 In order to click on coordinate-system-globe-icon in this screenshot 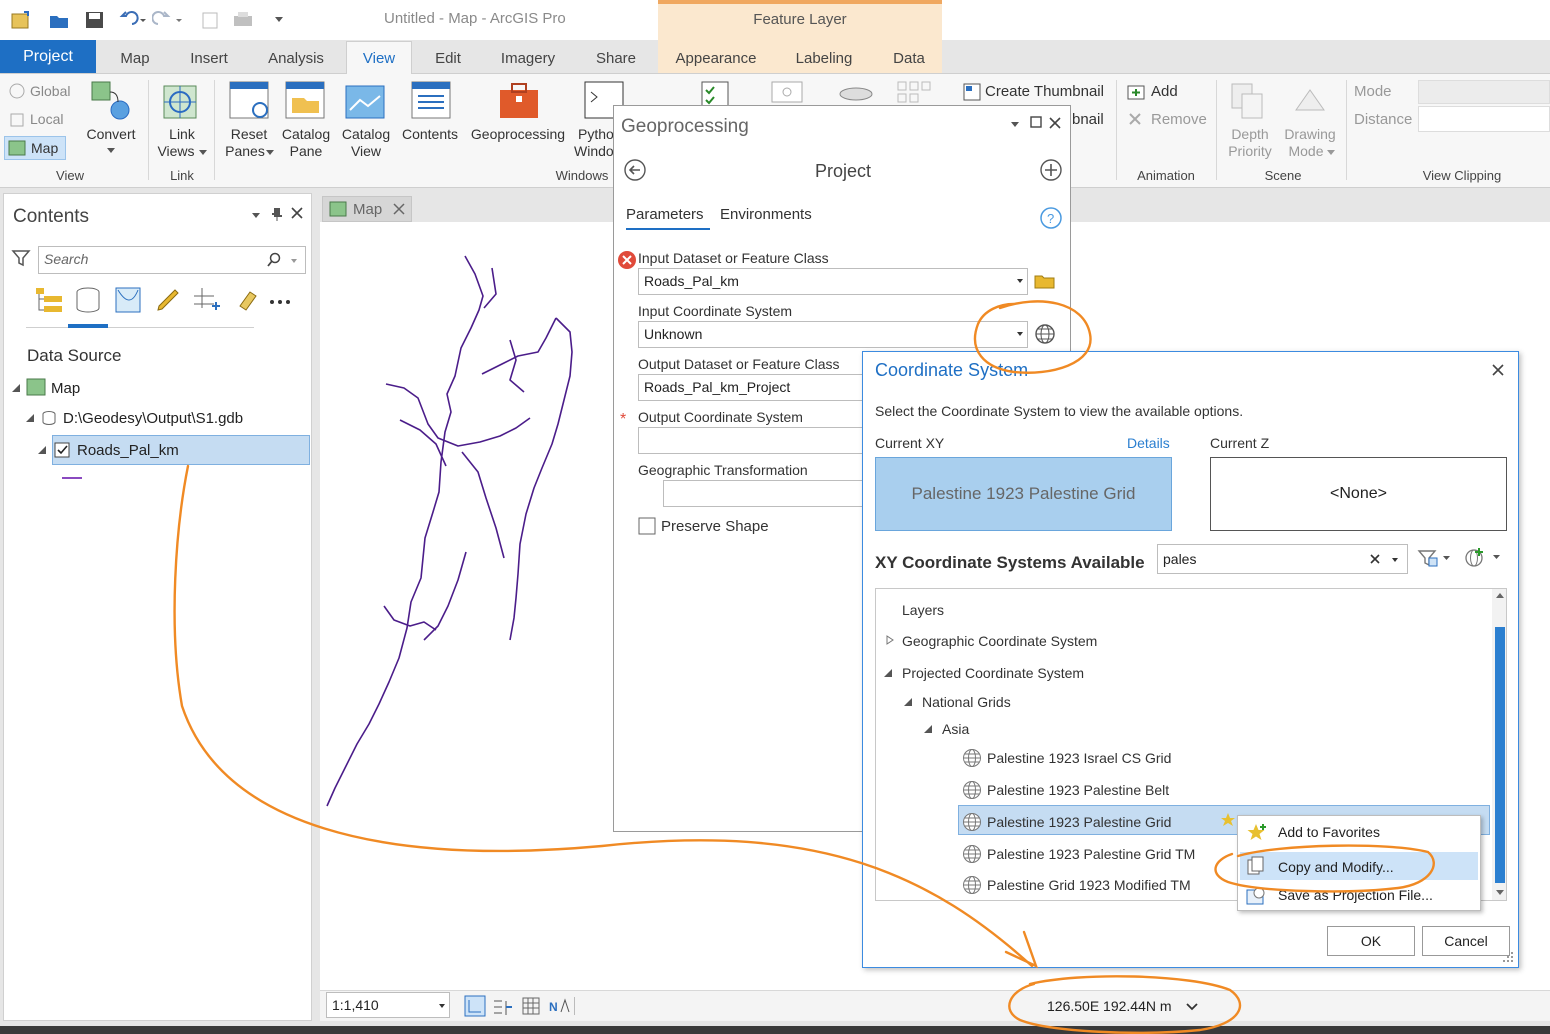, I will do `click(1045, 334)`.